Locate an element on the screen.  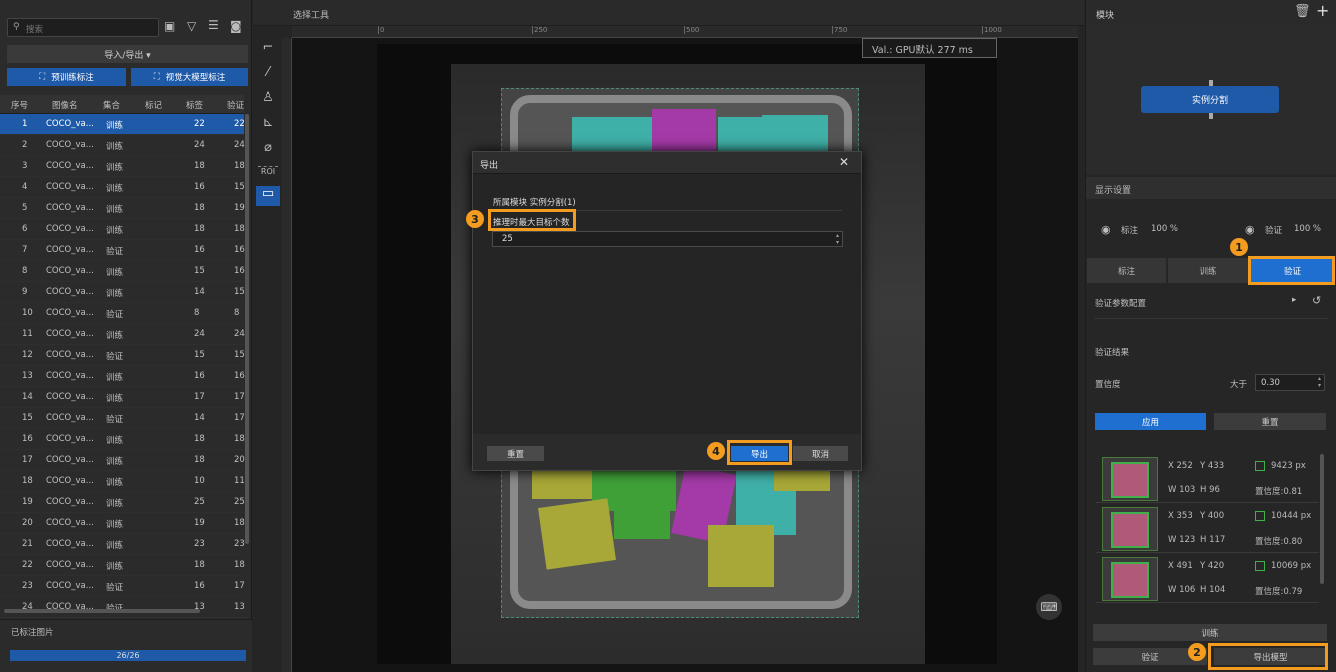
table-row: 19 COCO_va... 训练 25 25 is located at coordinates (122, 502).